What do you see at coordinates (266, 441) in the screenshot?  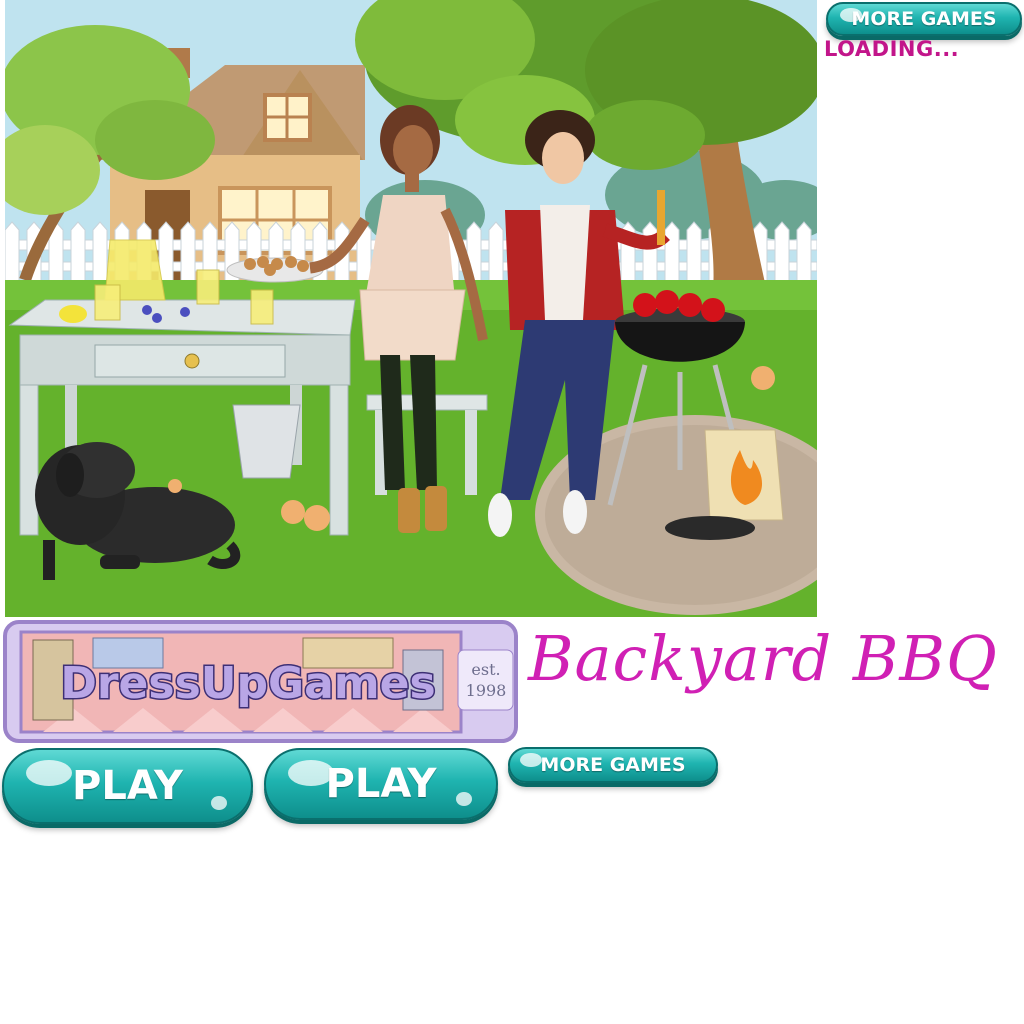 I see `bucket` at bounding box center [266, 441].